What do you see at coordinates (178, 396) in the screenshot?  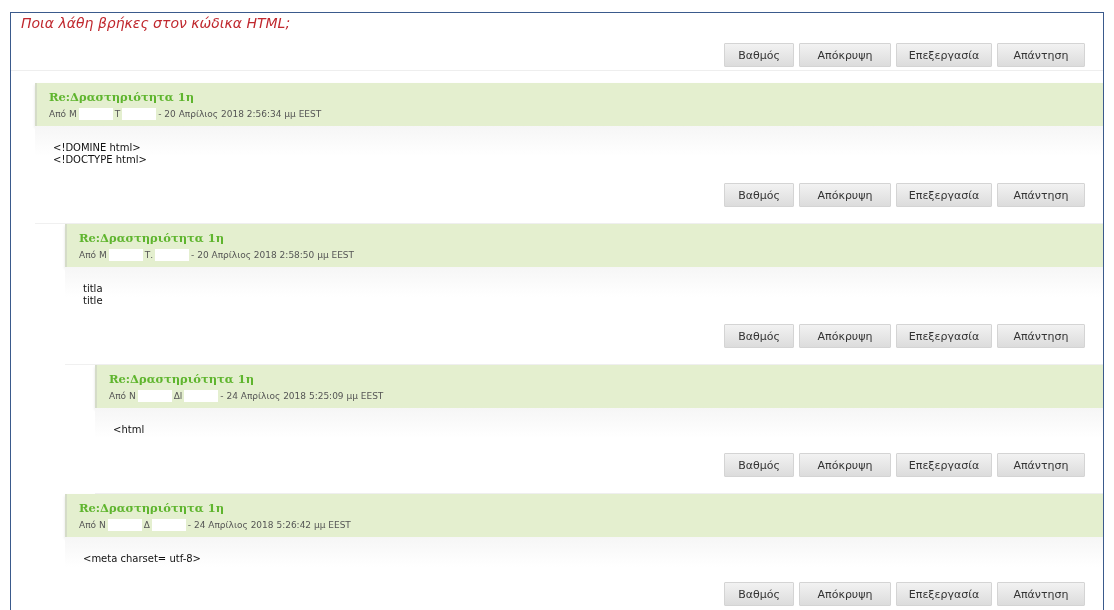 I see `author-name: Δl` at bounding box center [178, 396].